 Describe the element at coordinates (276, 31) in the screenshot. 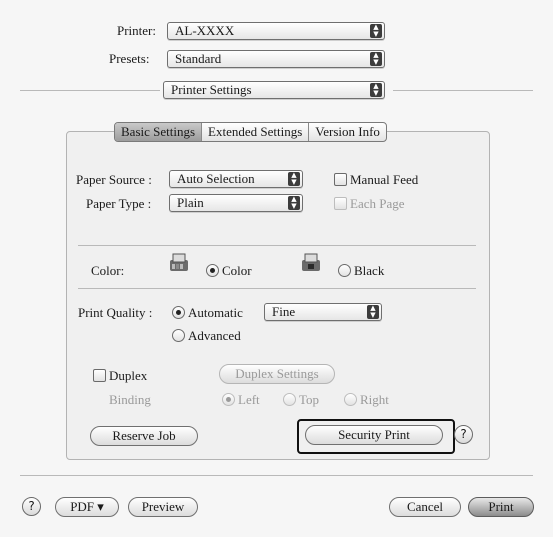

I see `printer-popup: AL-XXXX ▲ ▼` at that location.